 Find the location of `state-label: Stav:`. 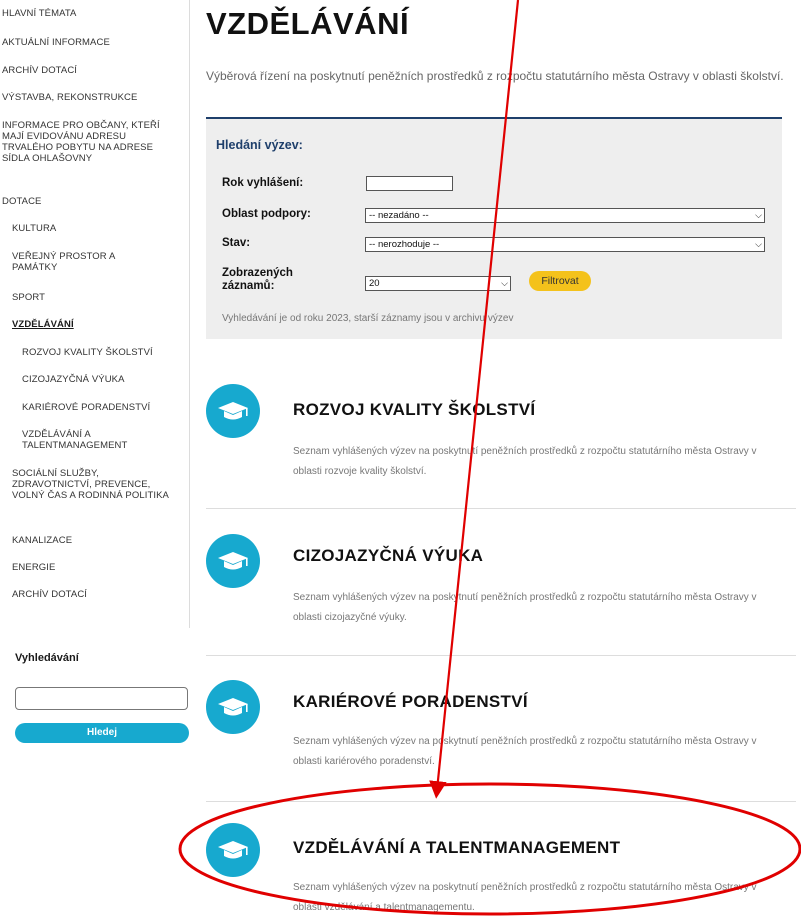

state-label: Stav: is located at coordinates (236, 243).